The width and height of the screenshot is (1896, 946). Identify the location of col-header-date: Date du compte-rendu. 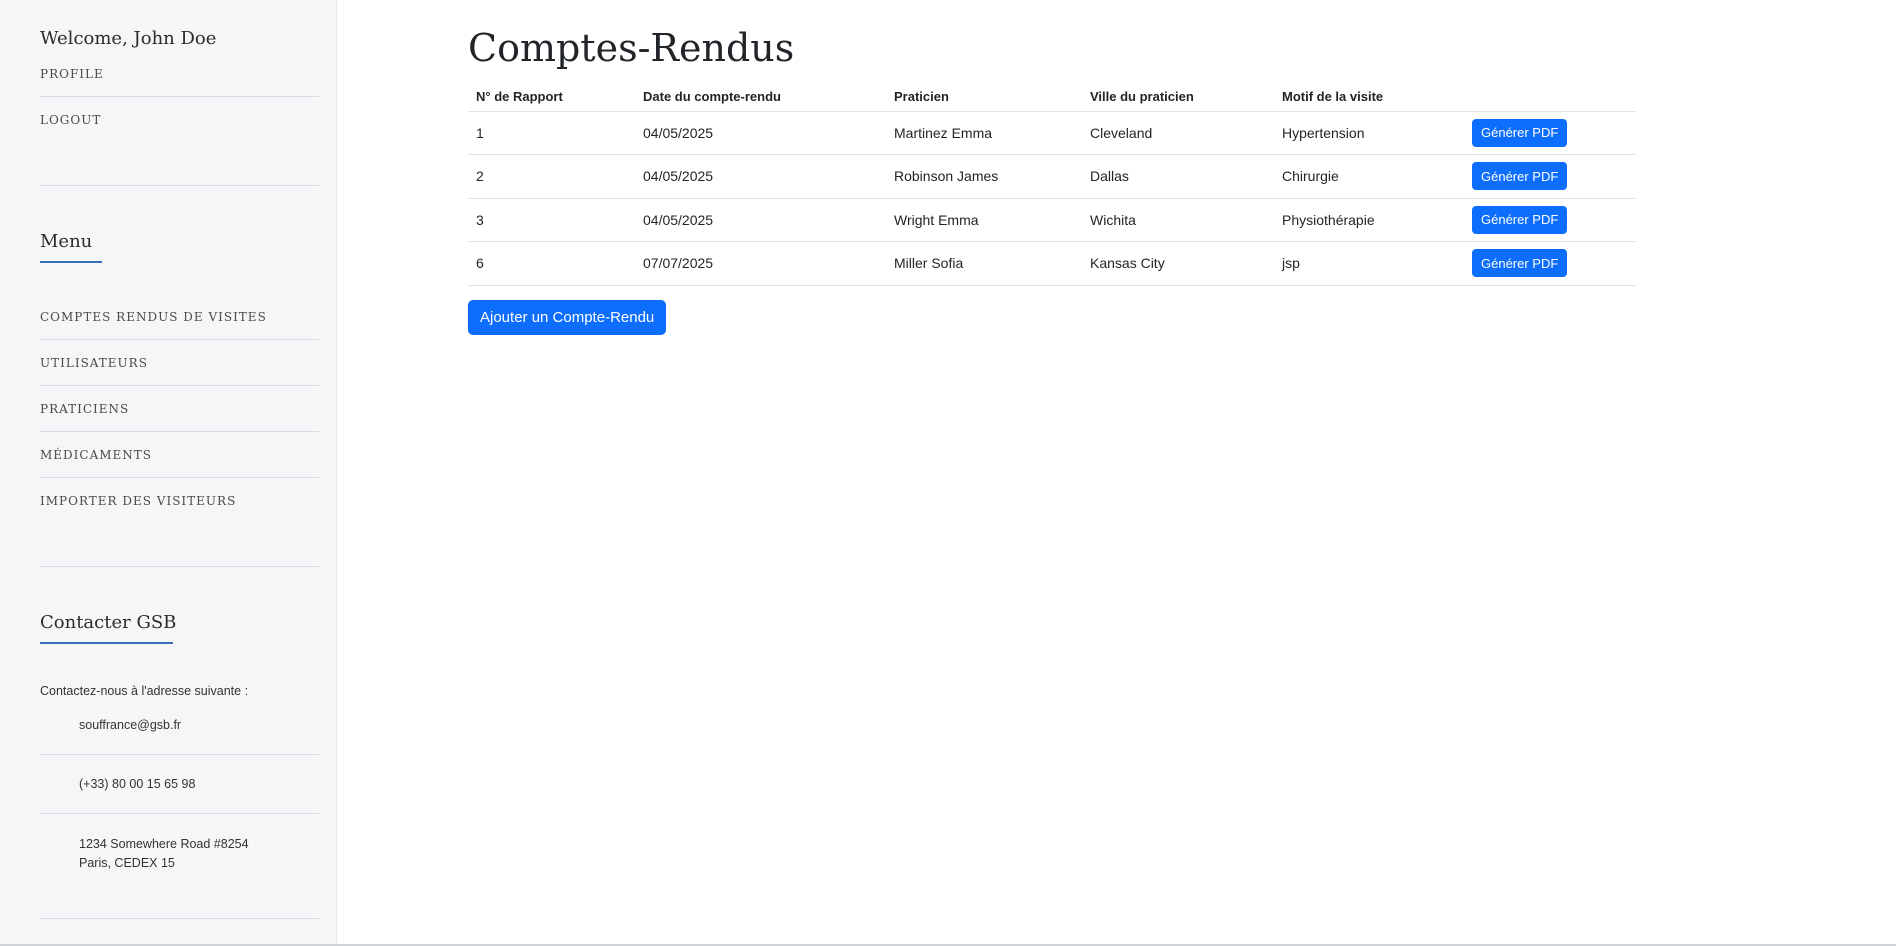
(760, 97).